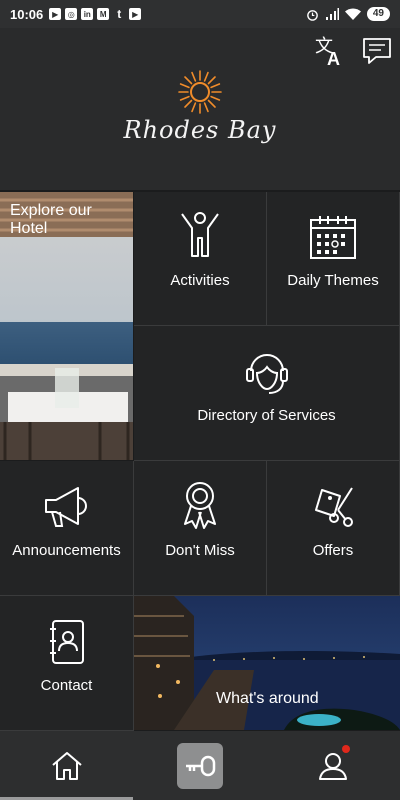  What do you see at coordinates (200, 505) in the screenshot?
I see `award-ribbon-icon` at bounding box center [200, 505].